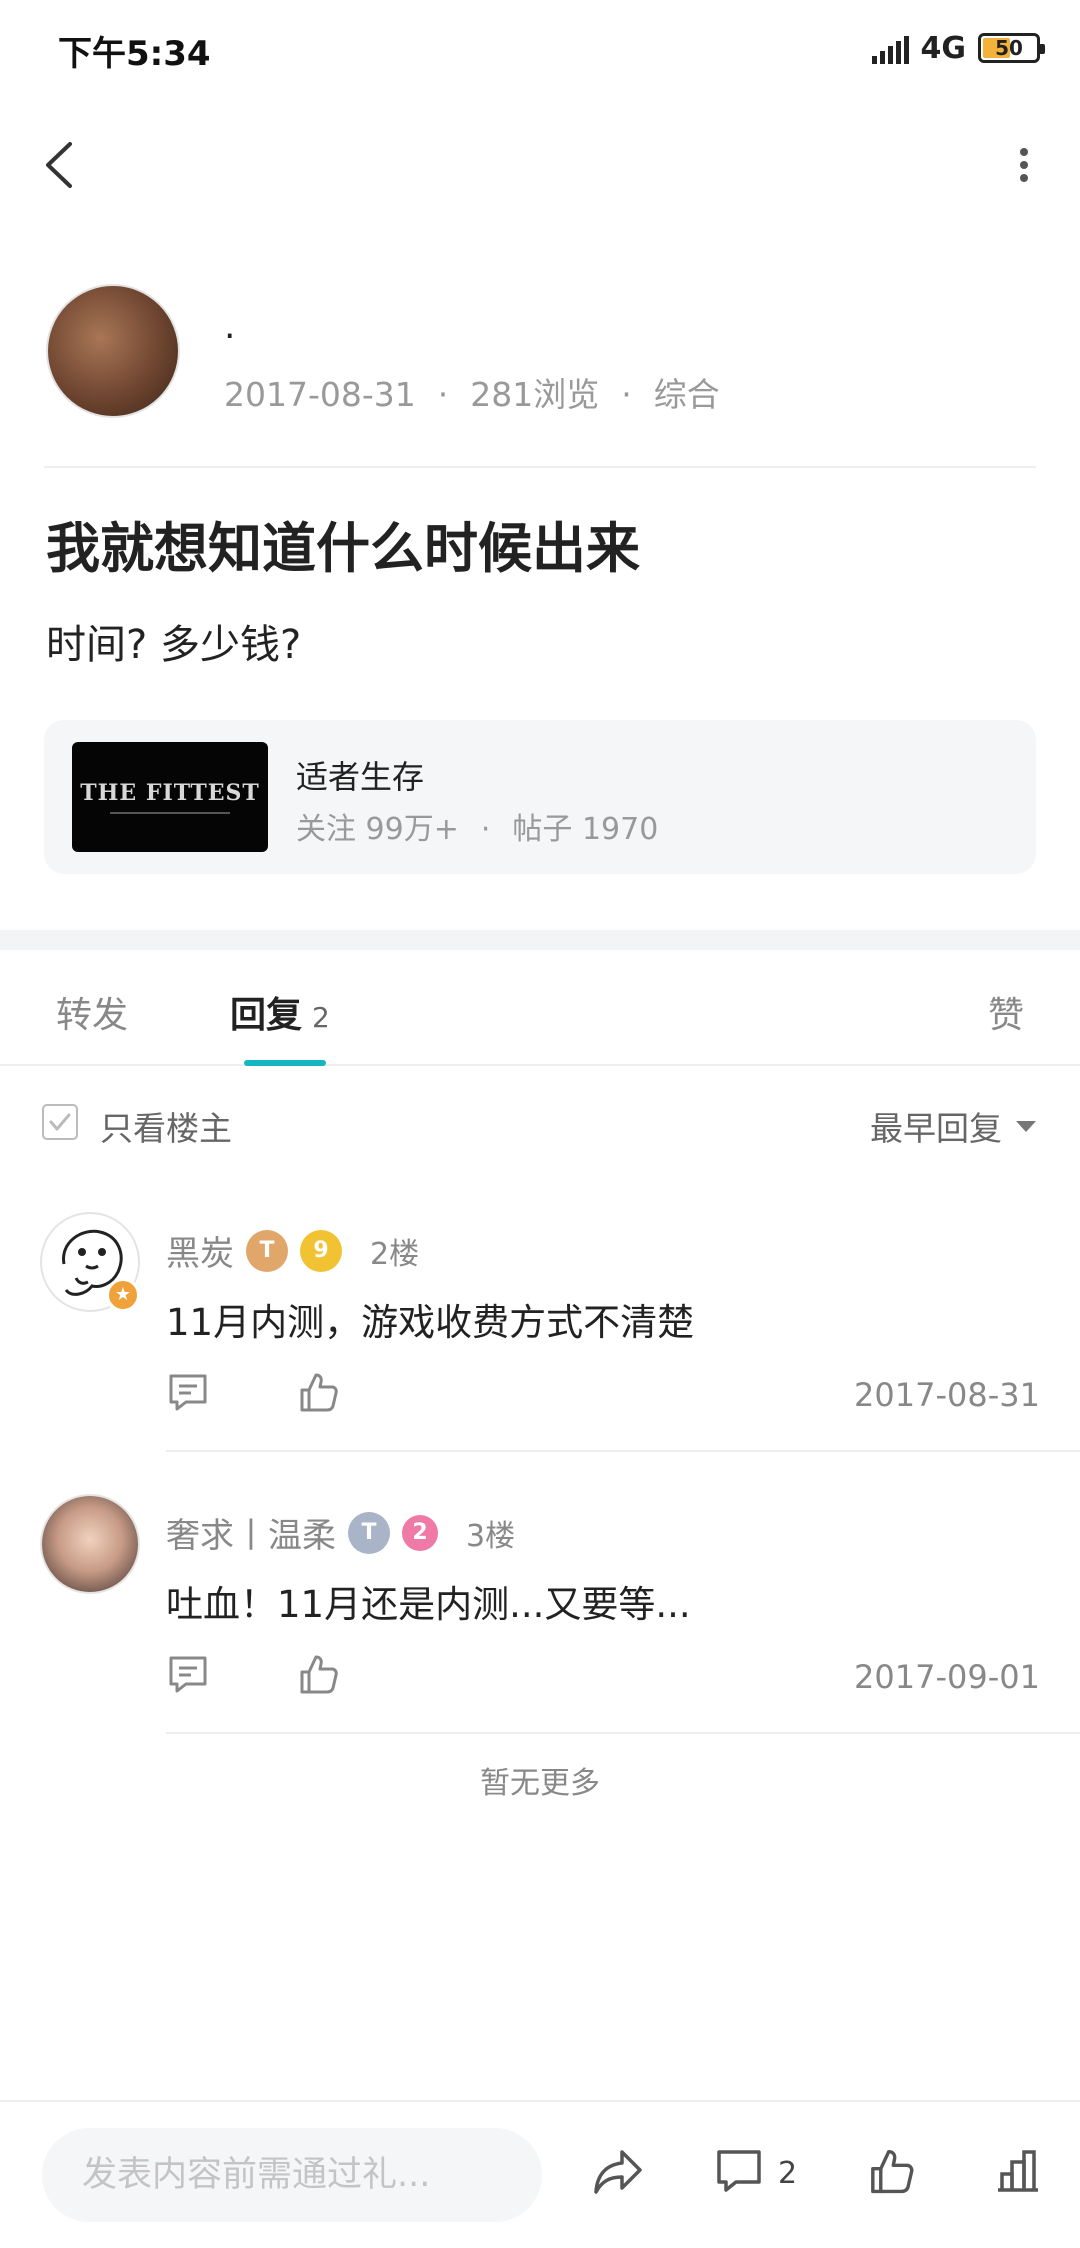 The width and height of the screenshot is (1080, 2248). What do you see at coordinates (123, 1295) in the screenshot?
I see `verified-badge-icon: ★` at bounding box center [123, 1295].